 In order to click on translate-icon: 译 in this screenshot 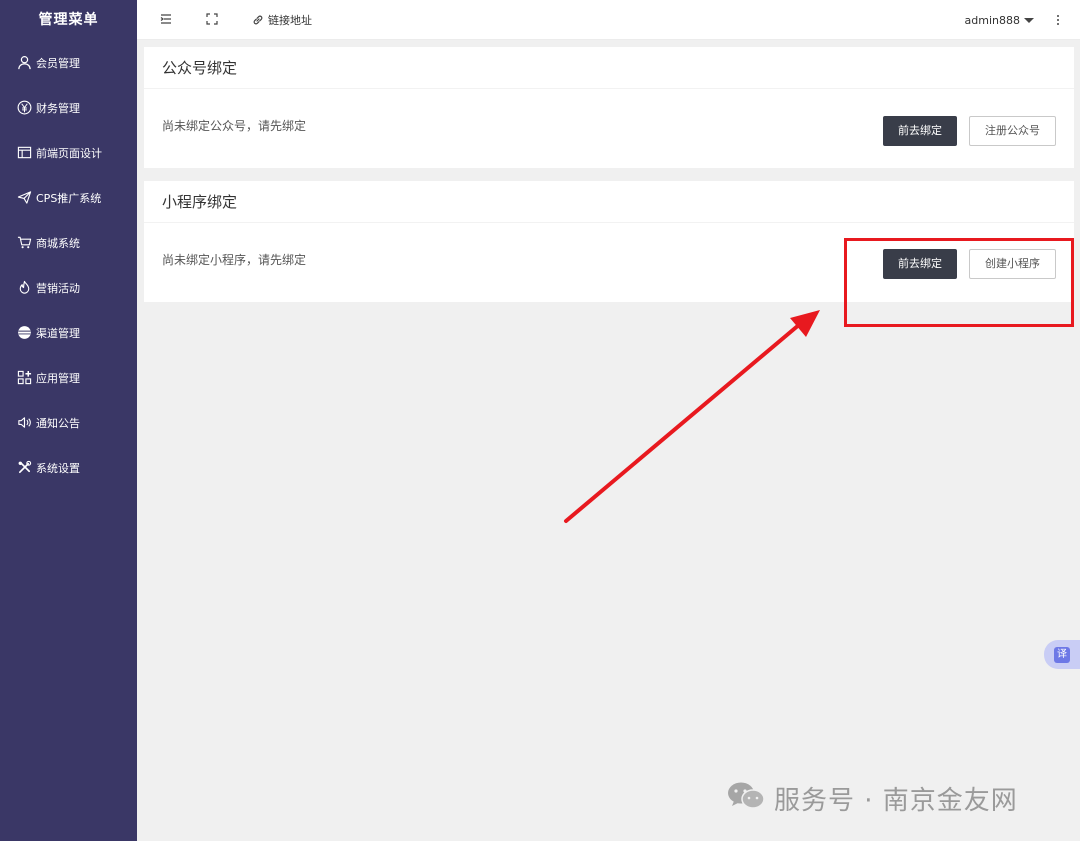, I will do `click(1062, 654)`.